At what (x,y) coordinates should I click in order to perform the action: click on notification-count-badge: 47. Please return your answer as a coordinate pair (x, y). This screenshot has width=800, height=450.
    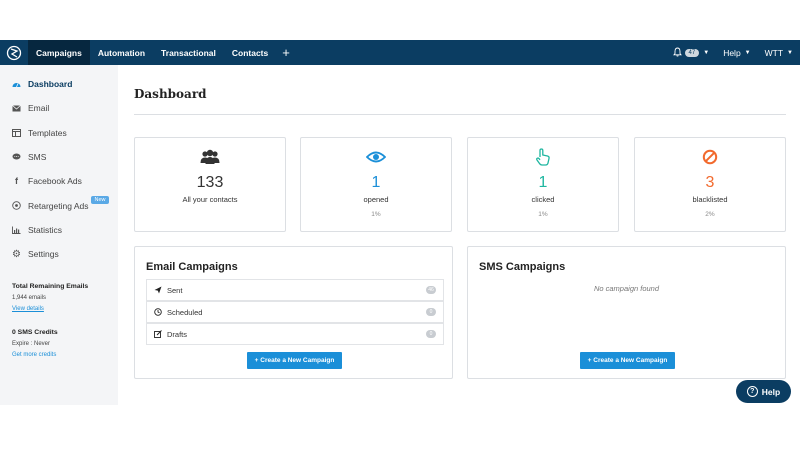
    Looking at the image, I should click on (692, 52).